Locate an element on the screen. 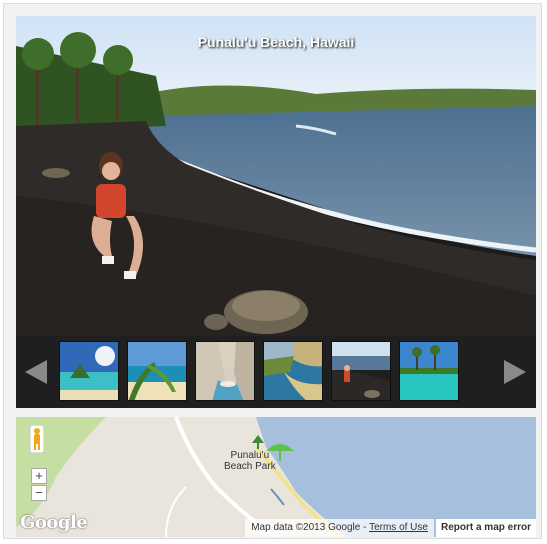 Image resolution: width=547 pixels, height=544 pixels. thumb-coastline-sunset is located at coordinates (293, 371).